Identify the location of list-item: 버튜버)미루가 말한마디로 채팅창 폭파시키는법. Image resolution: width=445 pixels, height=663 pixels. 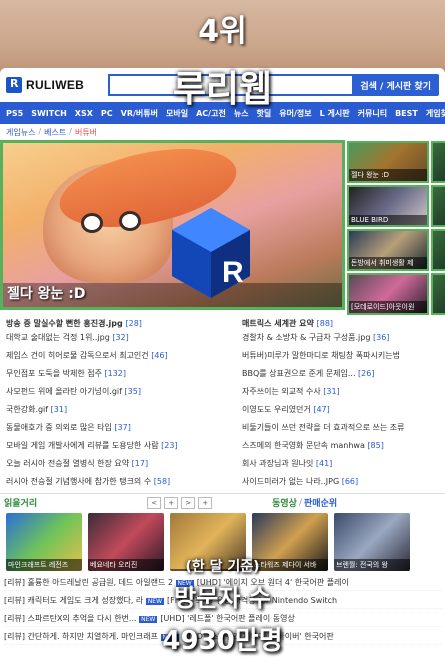
(340, 359).